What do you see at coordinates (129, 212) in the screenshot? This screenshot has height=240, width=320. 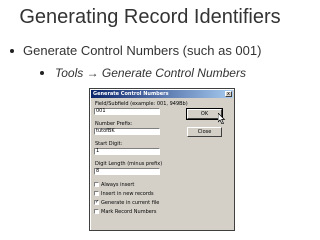 I see `checkbox-label: Mark Record Numbers` at bounding box center [129, 212].